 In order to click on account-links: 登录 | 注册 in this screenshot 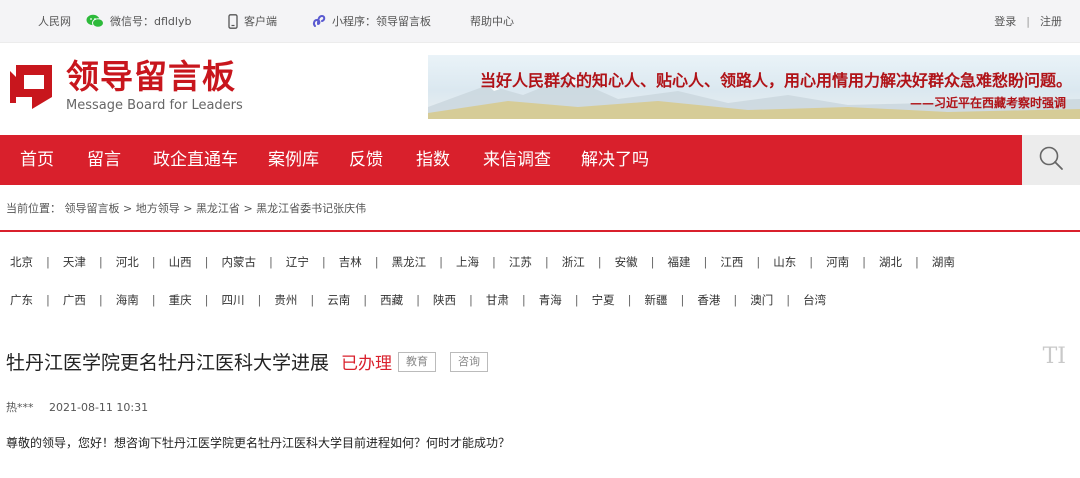, I will do `click(1028, 21)`.